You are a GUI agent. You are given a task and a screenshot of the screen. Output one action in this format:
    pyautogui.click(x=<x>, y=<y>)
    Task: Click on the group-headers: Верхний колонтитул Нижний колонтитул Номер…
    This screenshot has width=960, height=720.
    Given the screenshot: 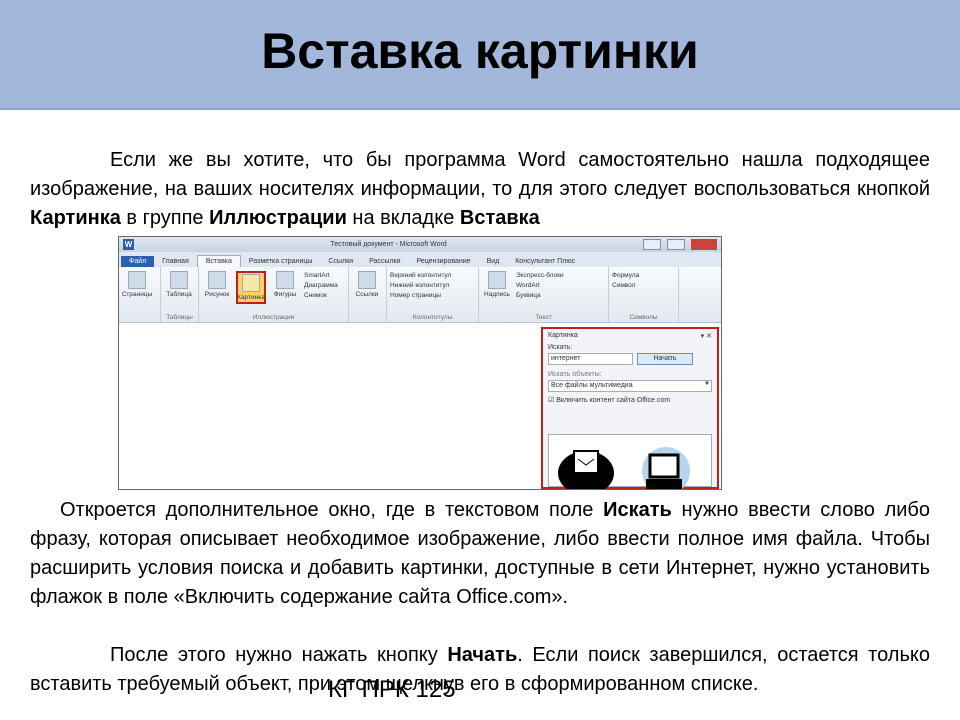 What is the action you would take?
    pyautogui.click(x=433, y=294)
    